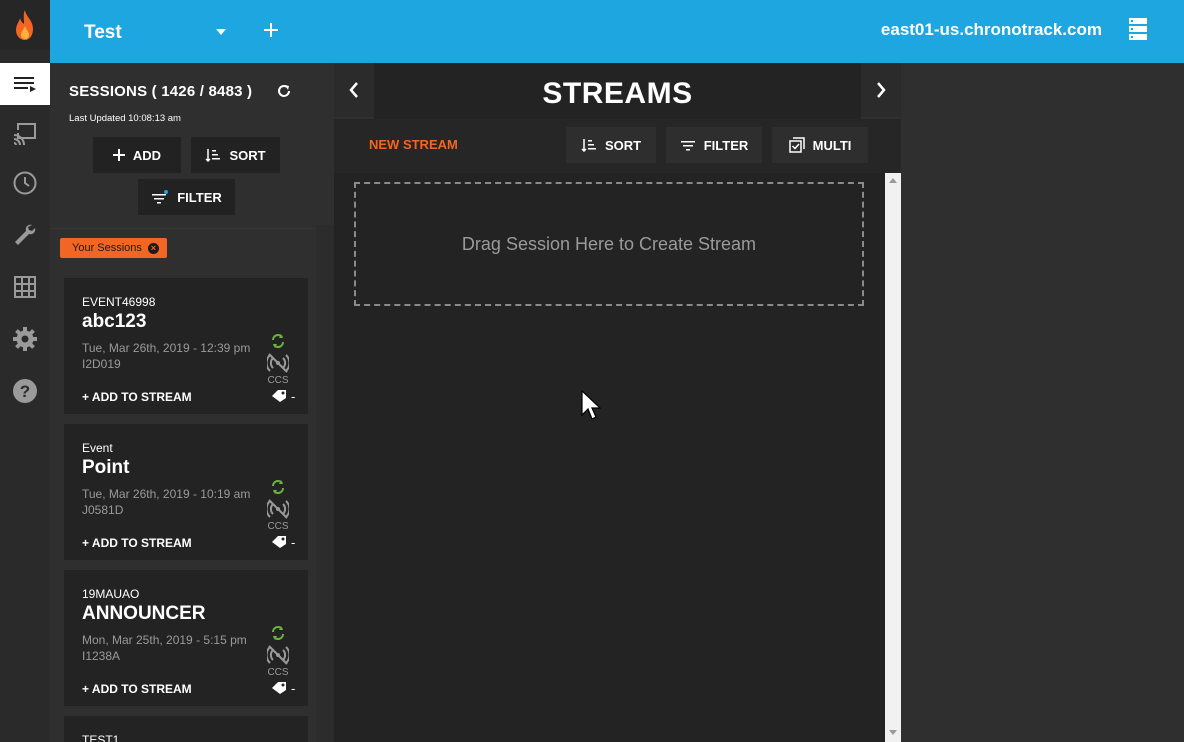  I want to click on chevron-left-icon, so click(353, 90).